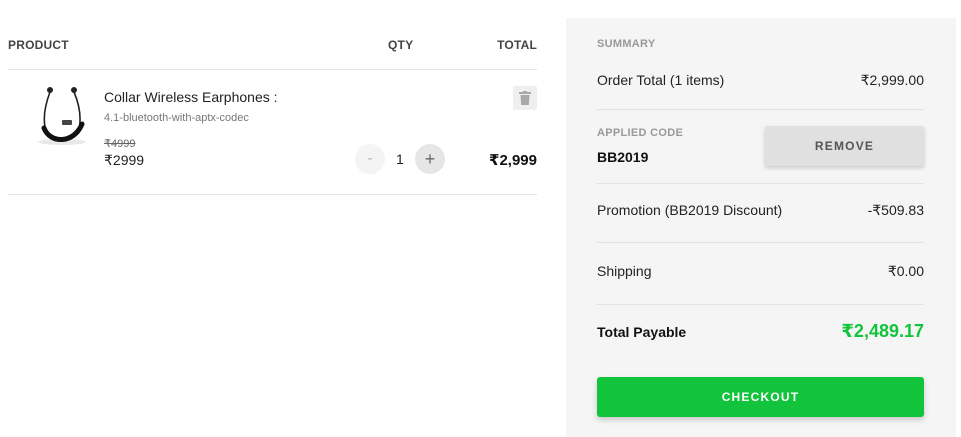 The height and width of the screenshot is (437, 961). Describe the element at coordinates (272, 45) in the screenshot. I see `cart-header: PRODUCT QTY TOTAL` at that location.